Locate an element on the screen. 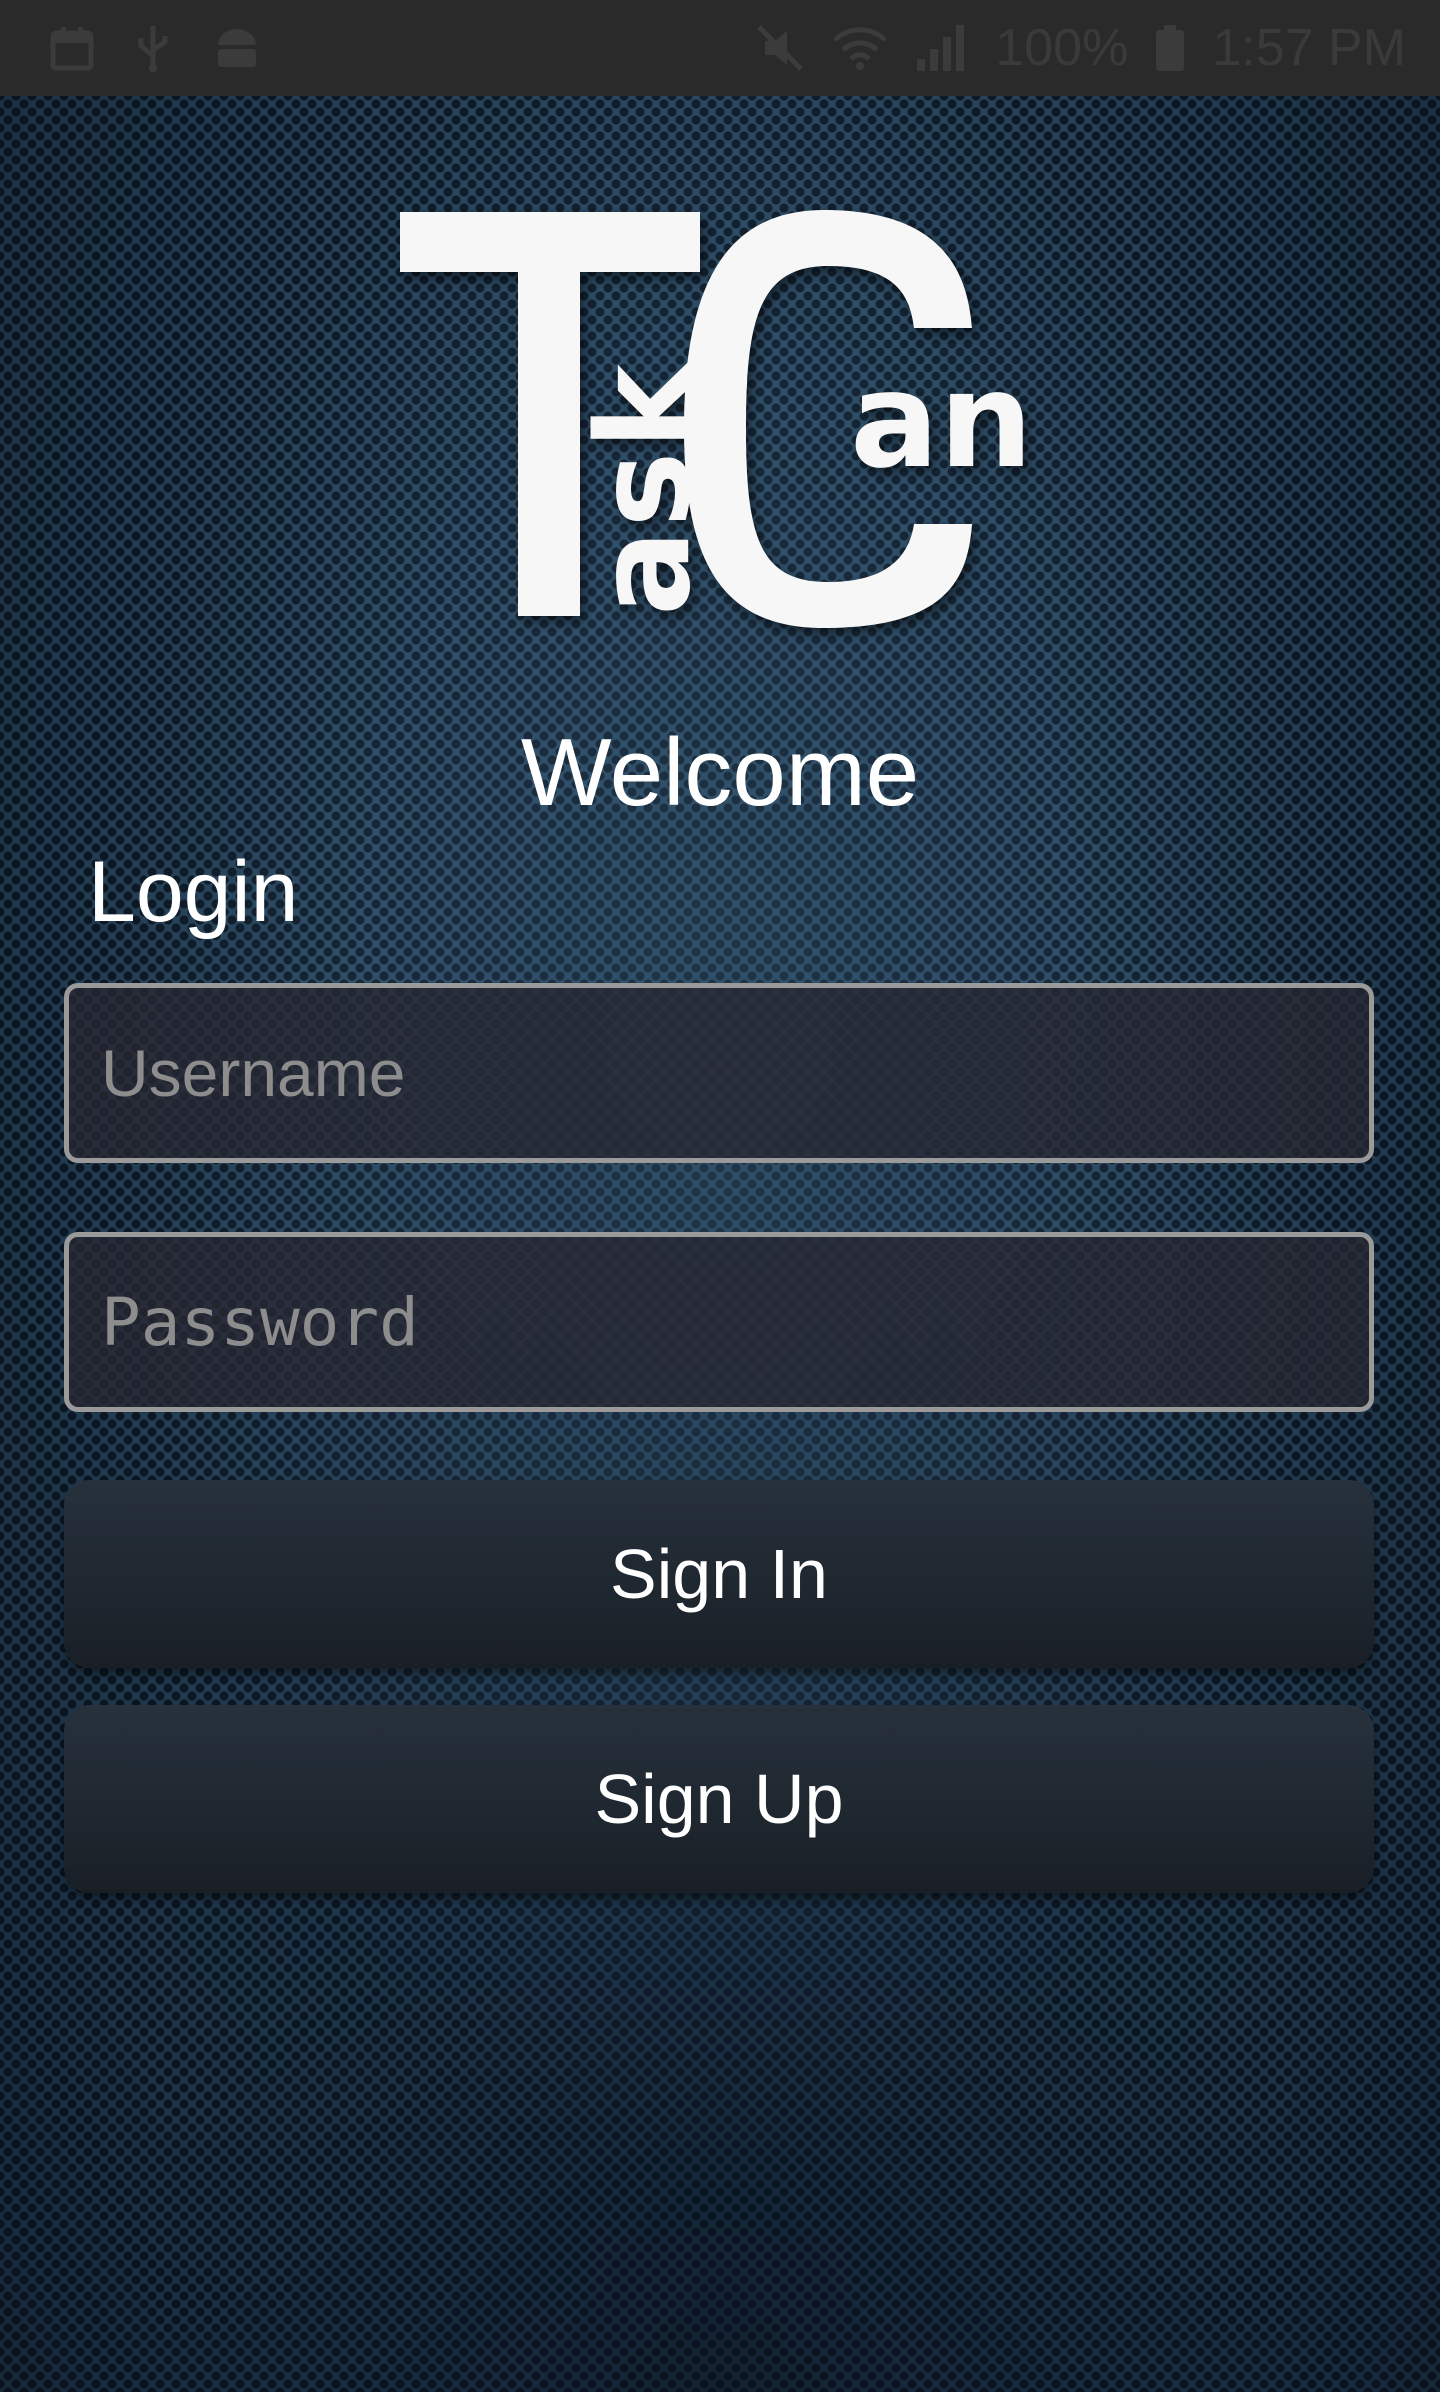 The image size is (1440, 2392). clock-time: 1:57 PM is located at coordinates (1309, 48).